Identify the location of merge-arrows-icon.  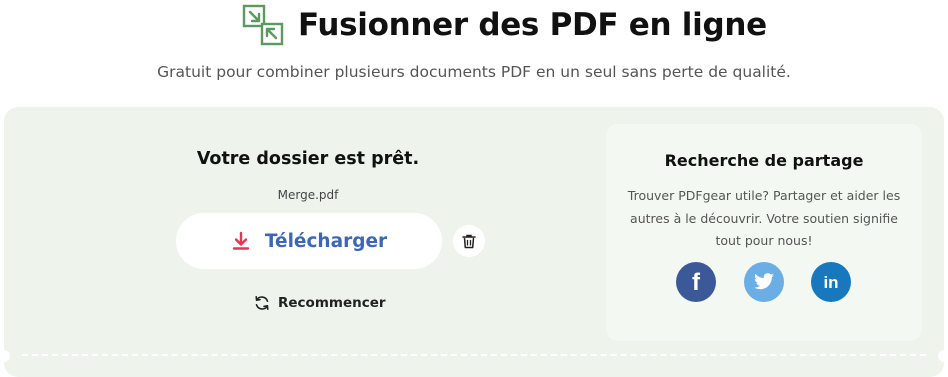
(263, 25).